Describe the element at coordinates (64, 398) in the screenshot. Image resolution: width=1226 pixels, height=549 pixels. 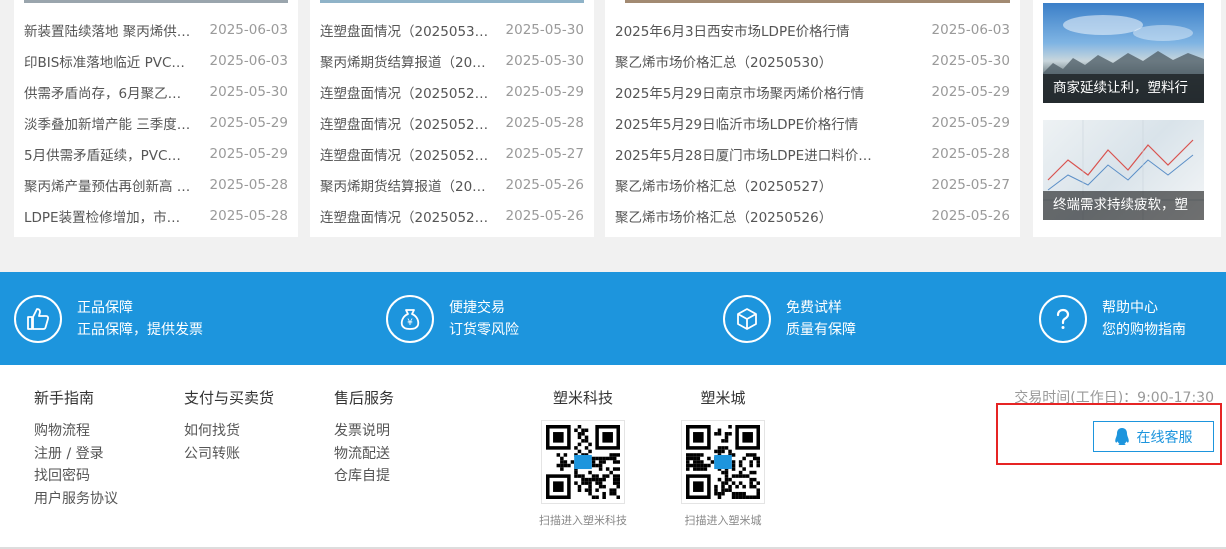
I see `footer-heading: 新手指南` at that location.